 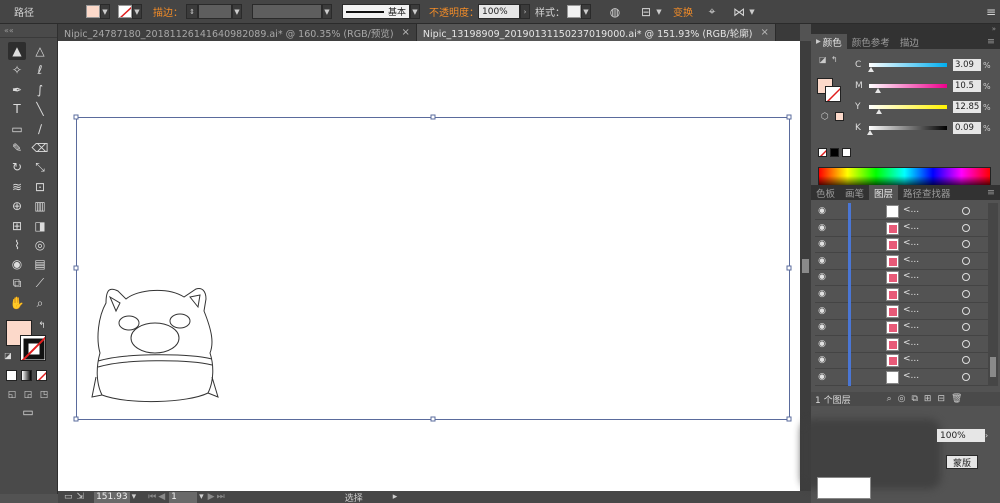 What do you see at coordinates (17, 51) in the screenshot?
I see `selection-tool: ▲` at bounding box center [17, 51].